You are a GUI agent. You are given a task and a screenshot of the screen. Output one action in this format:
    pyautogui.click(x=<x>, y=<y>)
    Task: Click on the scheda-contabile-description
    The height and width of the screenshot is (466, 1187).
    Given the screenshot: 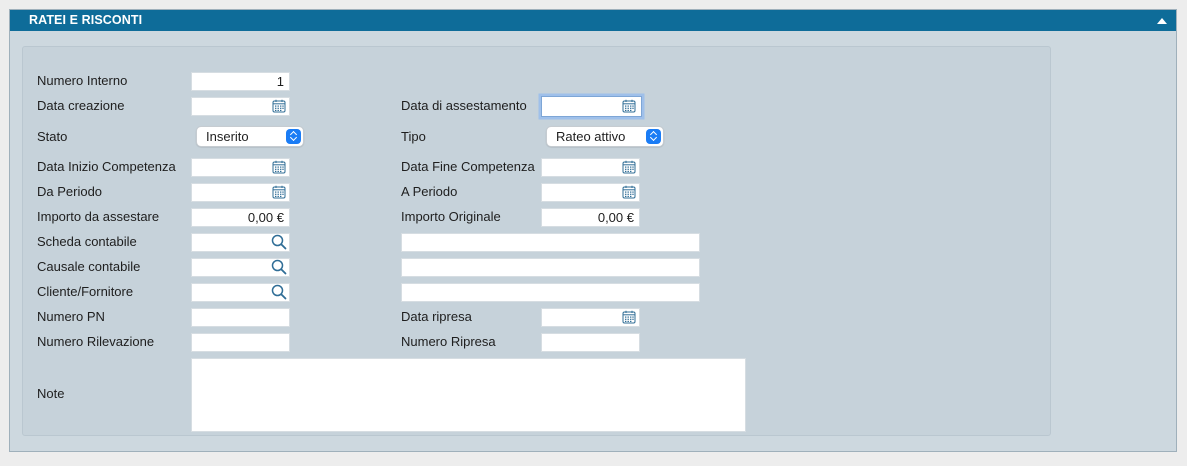 What is the action you would take?
    pyautogui.click(x=550, y=242)
    